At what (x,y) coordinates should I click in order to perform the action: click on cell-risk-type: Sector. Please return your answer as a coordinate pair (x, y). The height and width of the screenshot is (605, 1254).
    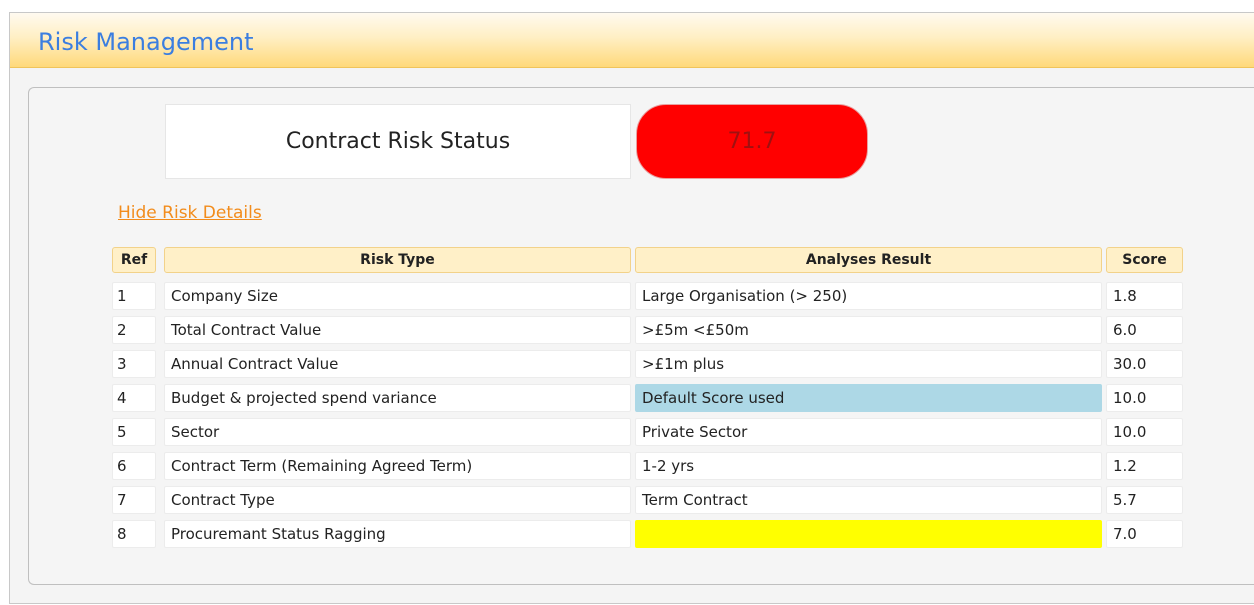
    Looking at the image, I should click on (397, 432).